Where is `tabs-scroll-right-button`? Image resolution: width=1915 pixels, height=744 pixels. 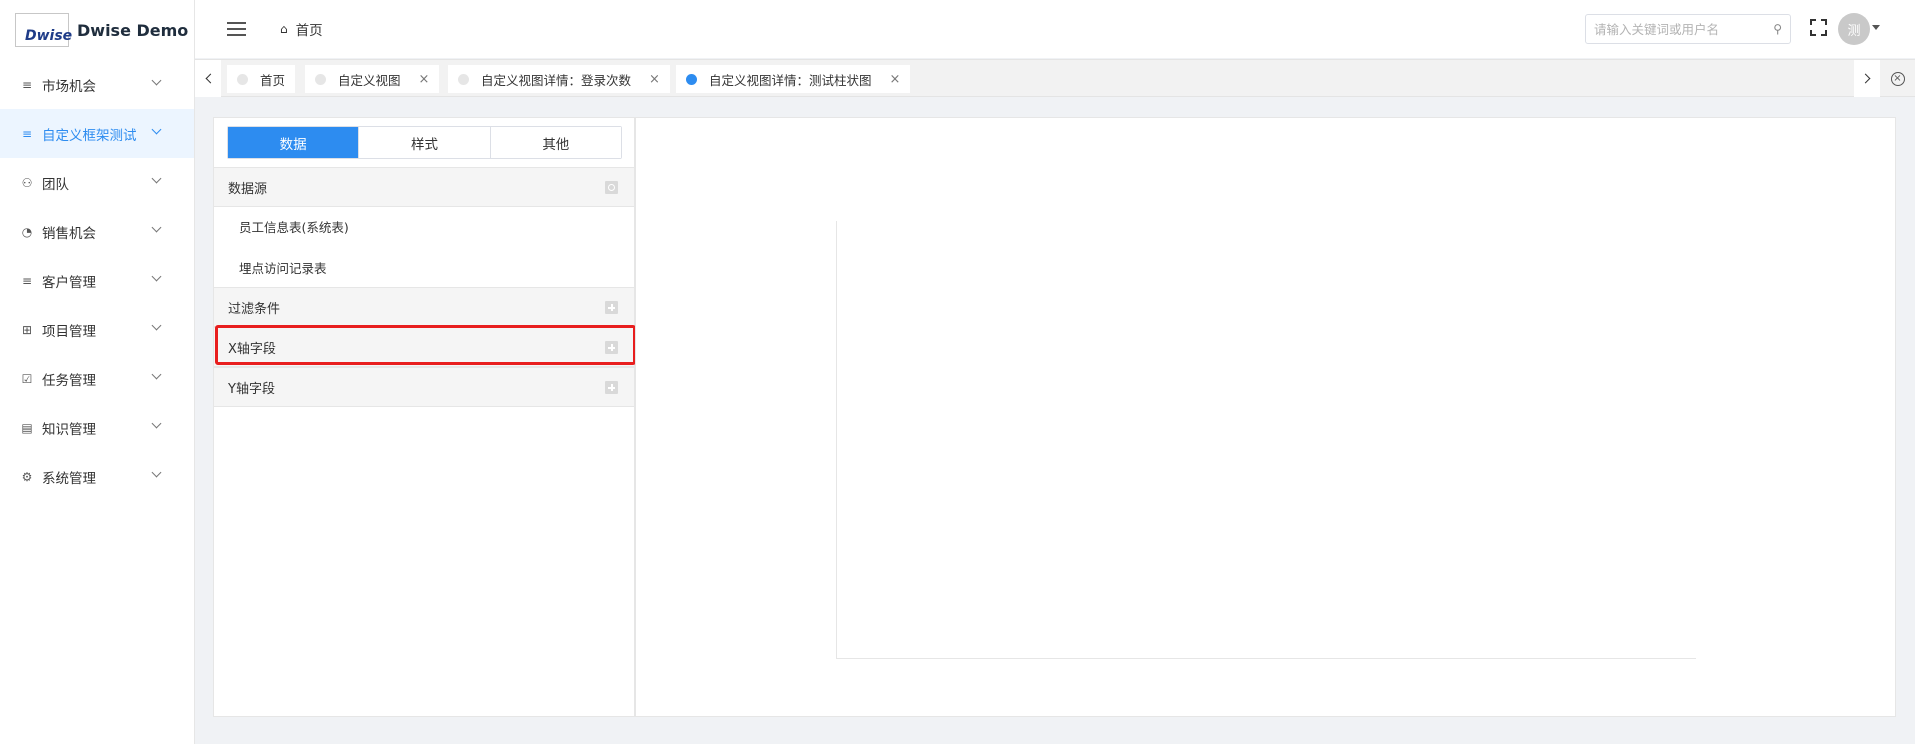 tabs-scroll-right-button is located at coordinates (1867, 78).